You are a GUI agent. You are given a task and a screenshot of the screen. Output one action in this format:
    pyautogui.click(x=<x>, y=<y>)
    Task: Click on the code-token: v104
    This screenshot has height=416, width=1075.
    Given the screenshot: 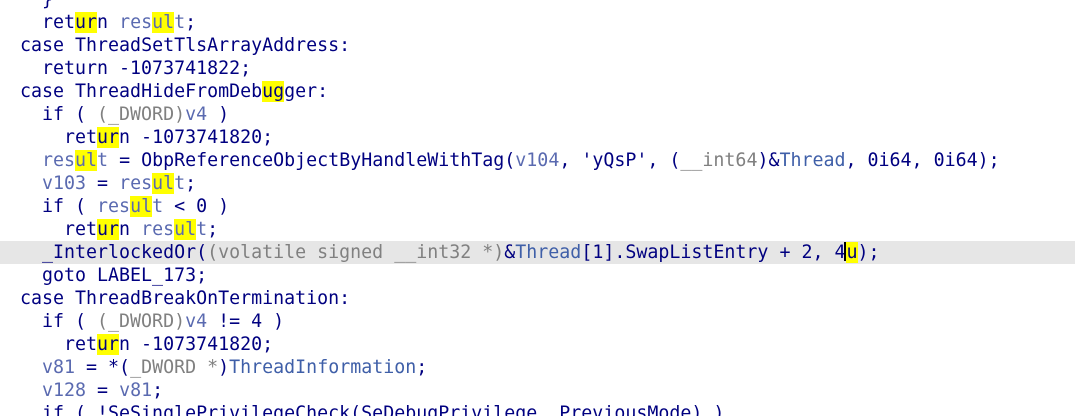 What is the action you would take?
    pyautogui.click(x=537, y=160)
    